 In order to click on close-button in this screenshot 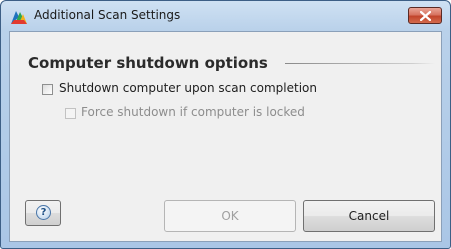, I will do `click(425, 15)`.